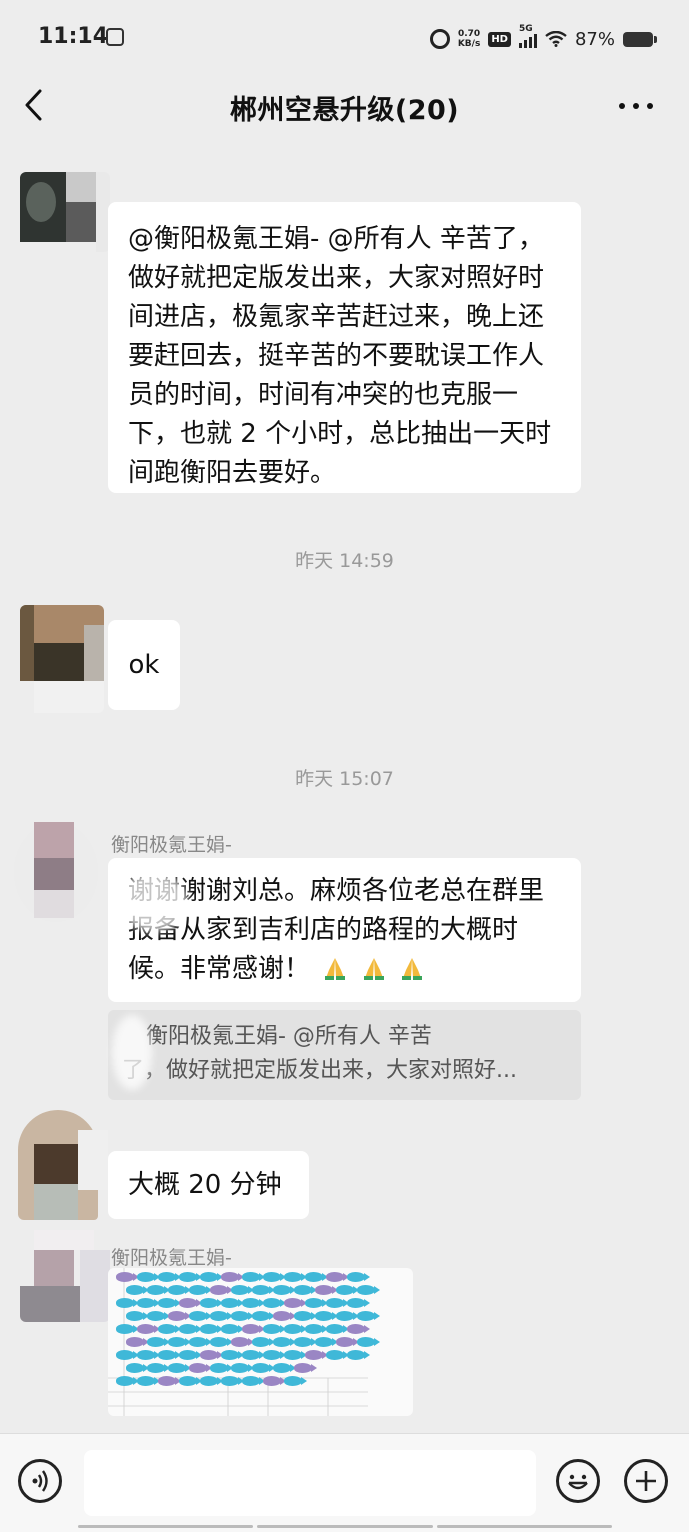 Image resolution: width=689 pixels, height=1532 pixels. What do you see at coordinates (646, 1481) in the screenshot?
I see `more-functions-button` at bounding box center [646, 1481].